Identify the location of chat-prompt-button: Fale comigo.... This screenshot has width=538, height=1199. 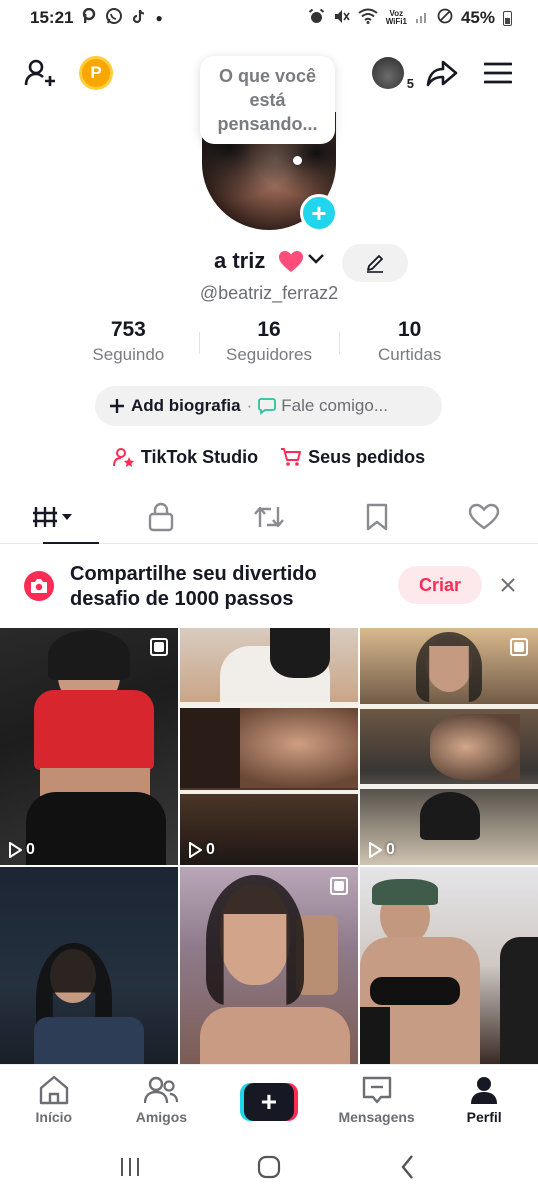
(323, 406).